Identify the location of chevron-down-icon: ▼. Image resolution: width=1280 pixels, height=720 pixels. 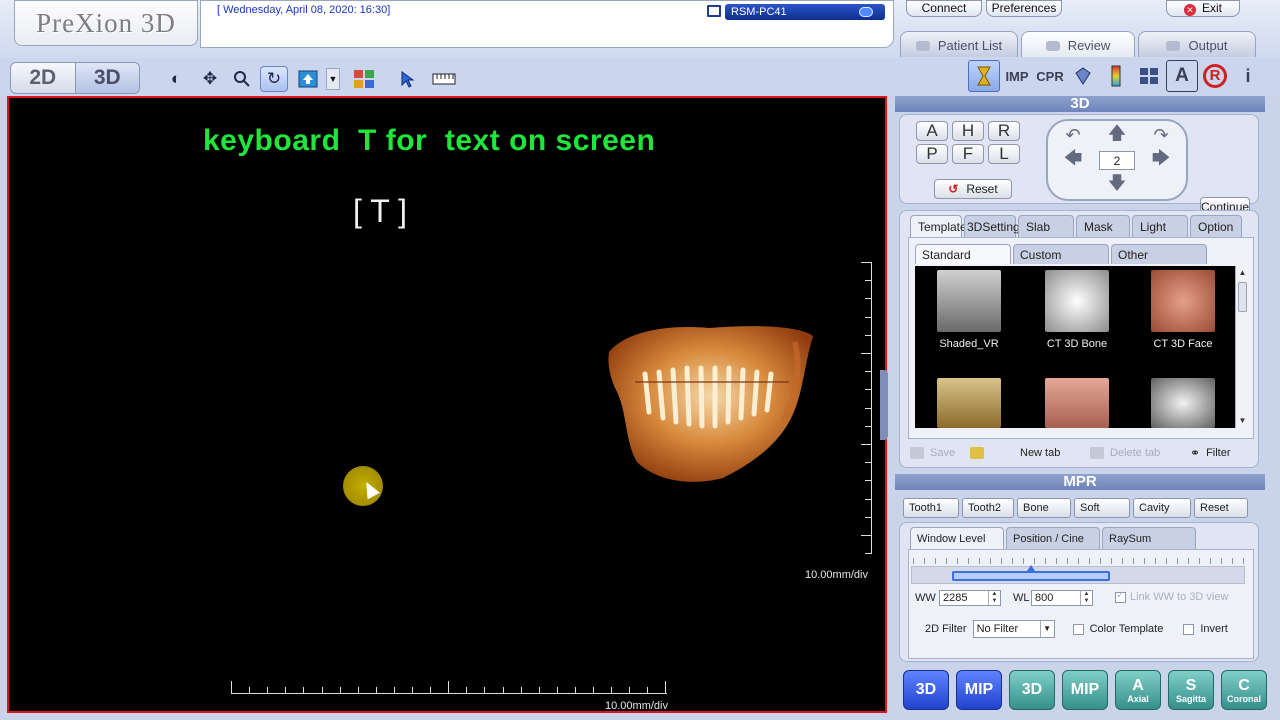
(333, 79).